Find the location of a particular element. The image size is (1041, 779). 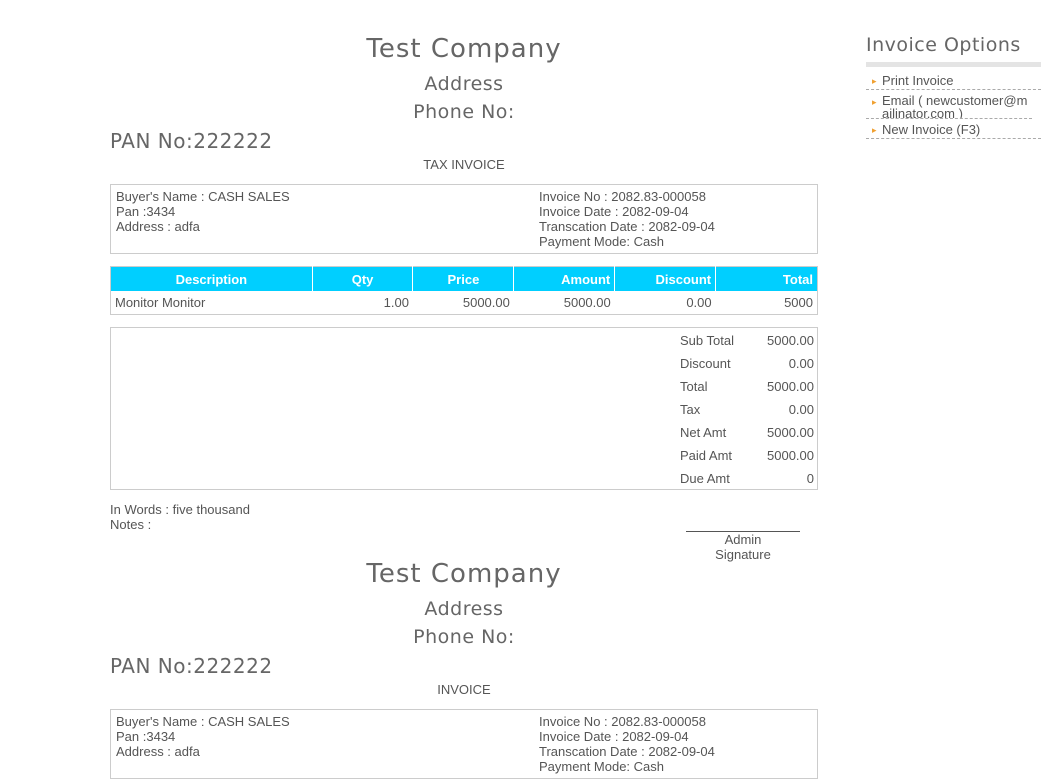

email-invoice-label: Email ( newcustomer@mailinator.com ) is located at coordinates (955, 106).